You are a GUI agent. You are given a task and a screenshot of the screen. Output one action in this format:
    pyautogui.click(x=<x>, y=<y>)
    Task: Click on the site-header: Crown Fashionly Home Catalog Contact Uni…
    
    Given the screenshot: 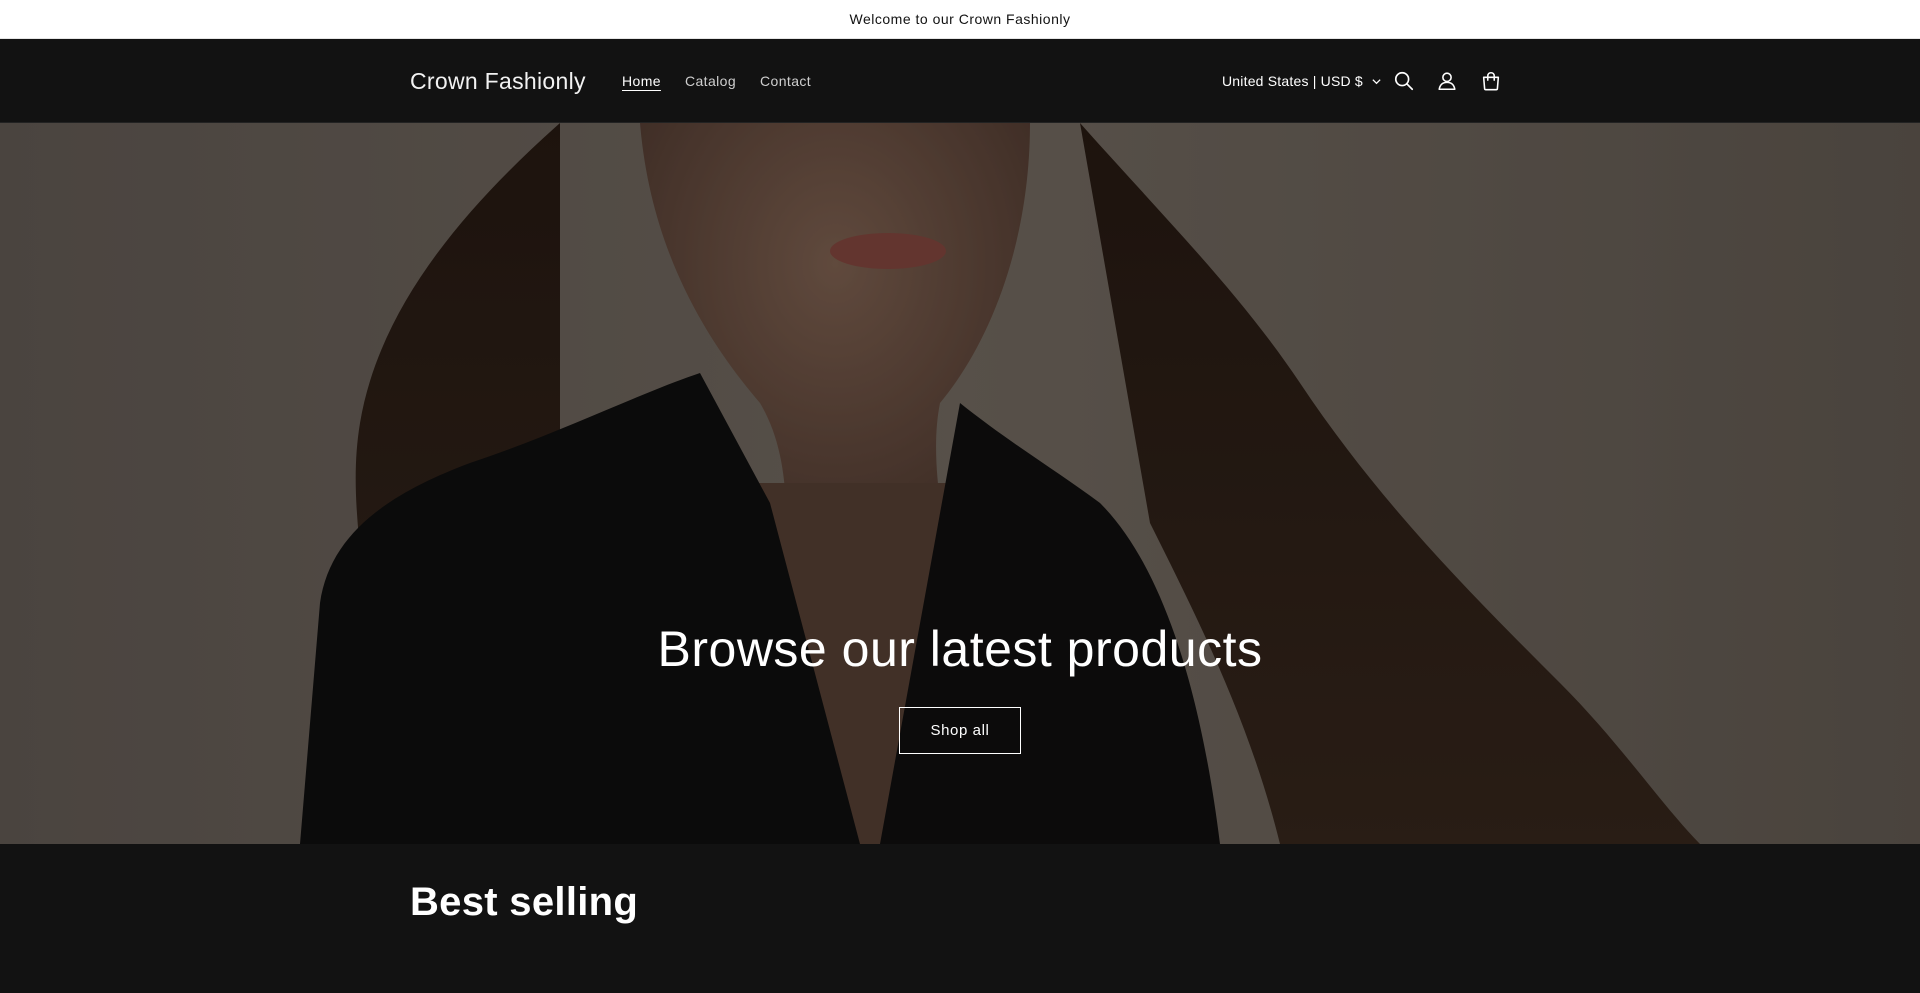 What is the action you would take?
    pyautogui.click(x=960, y=81)
    